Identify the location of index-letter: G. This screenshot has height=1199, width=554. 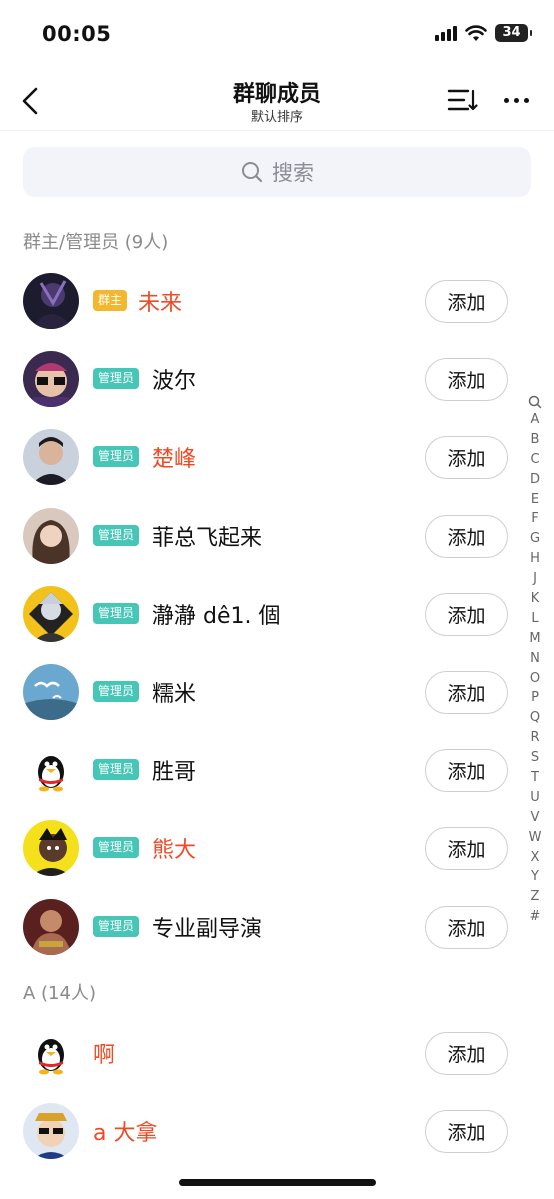
(535, 539).